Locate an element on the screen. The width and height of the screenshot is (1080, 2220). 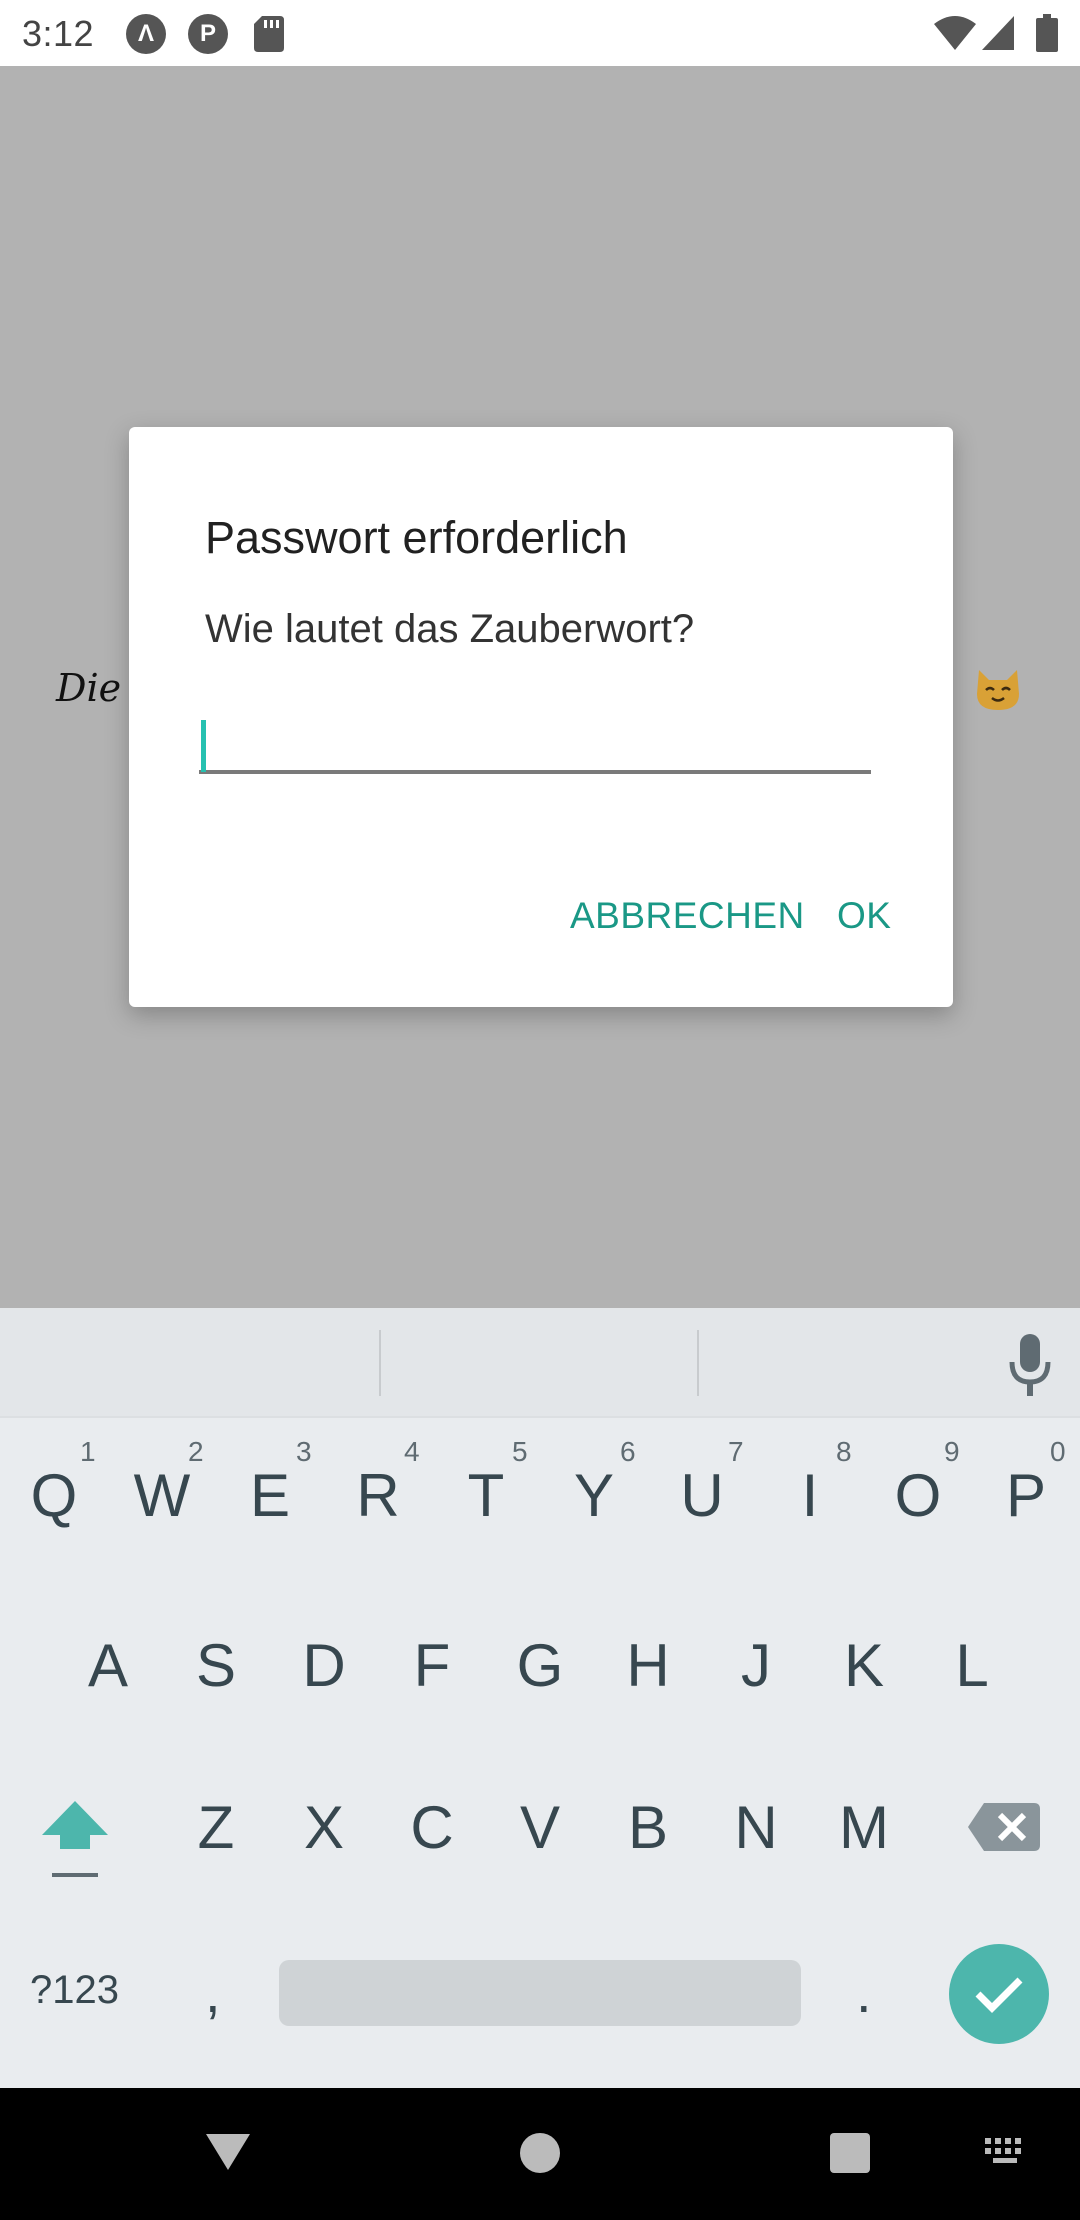
key-hint: 8 is located at coordinates (844, 1451).